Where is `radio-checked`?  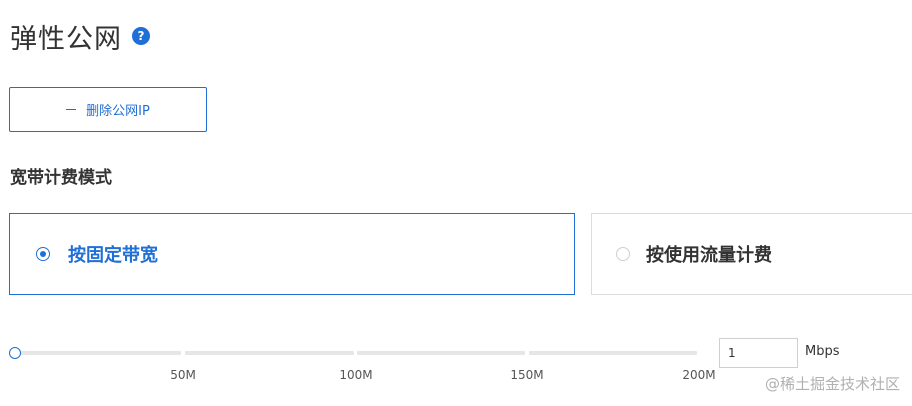 radio-checked is located at coordinates (43, 254).